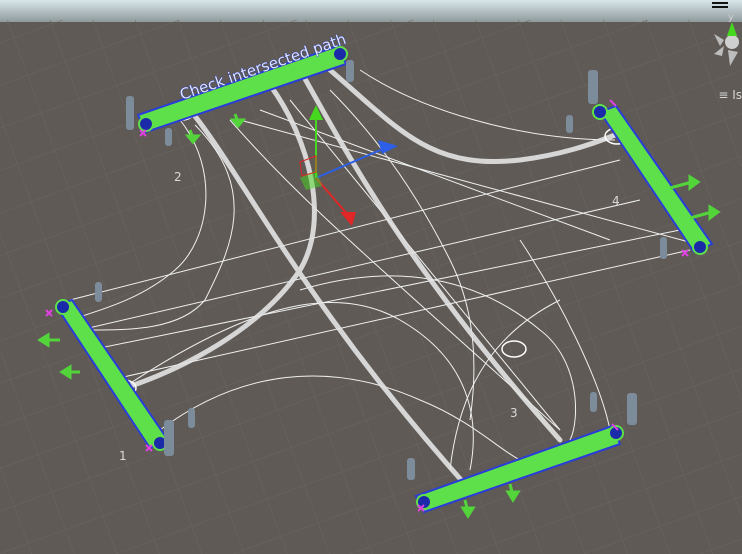 The height and width of the screenshot is (554, 742). What do you see at coordinates (514, 413) in the screenshot?
I see `road-label-3: 3` at bounding box center [514, 413].